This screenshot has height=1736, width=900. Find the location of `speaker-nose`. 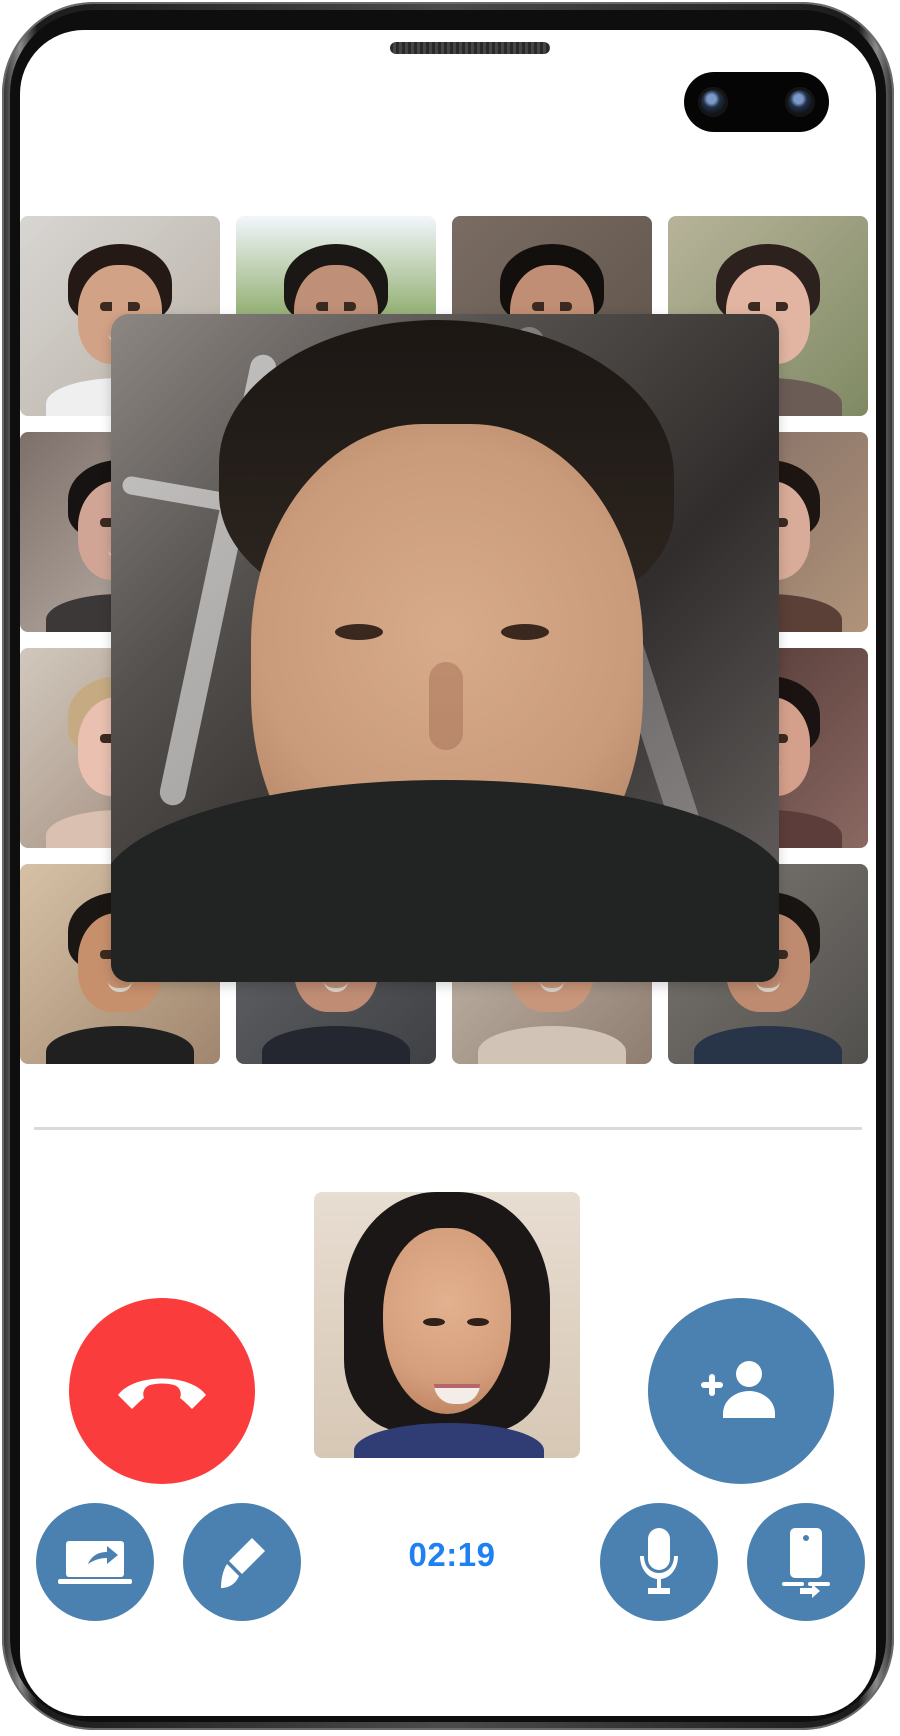

speaker-nose is located at coordinates (446, 706).